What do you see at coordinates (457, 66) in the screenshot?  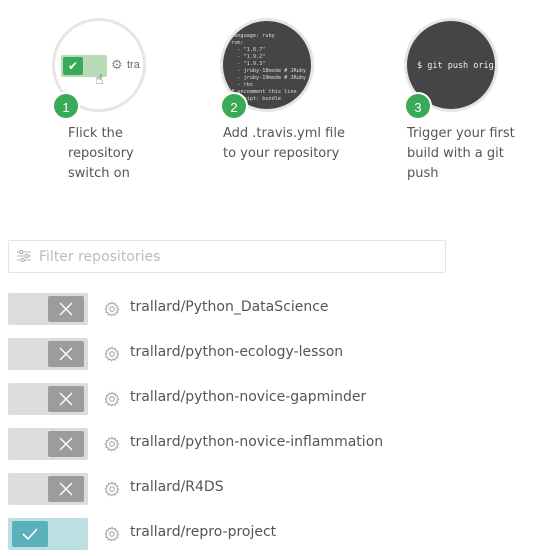 I see `git-push-command: $ git push origin` at bounding box center [457, 66].